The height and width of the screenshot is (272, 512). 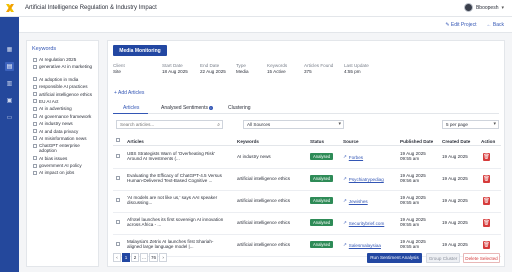 I want to click on source-filter-select: All Sources ▾, so click(x=293, y=124).